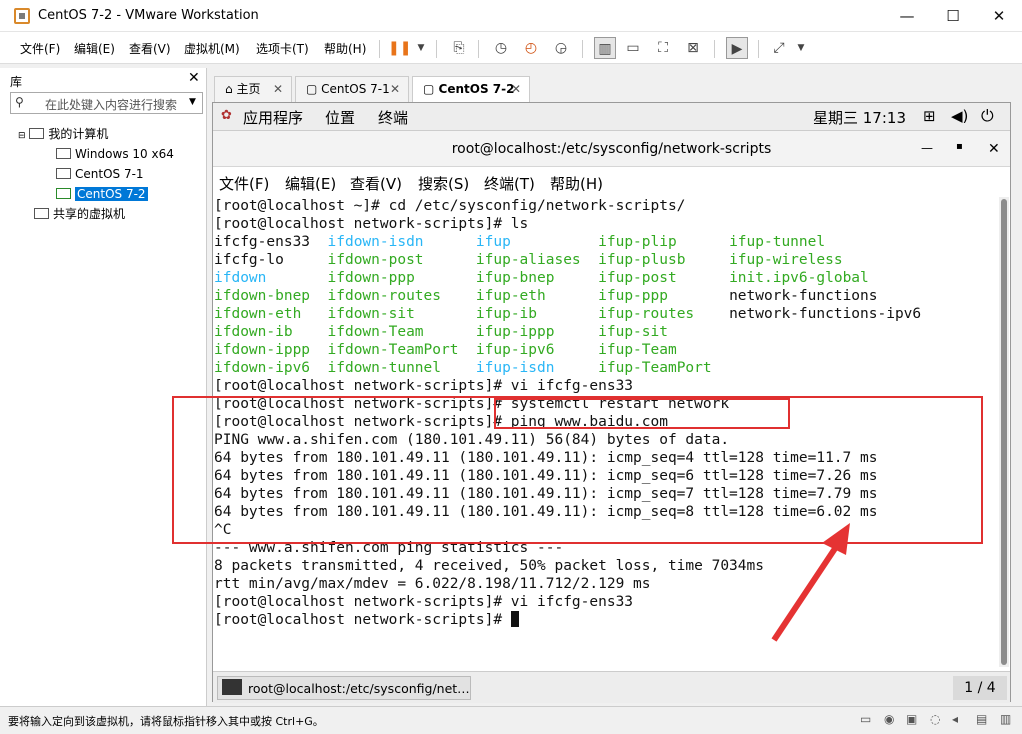 Image resolution: width=1022 pixels, height=734 pixels. Describe the element at coordinates (959, 116) in the screenshot. I see `volume-icon: ◀)` at that location.